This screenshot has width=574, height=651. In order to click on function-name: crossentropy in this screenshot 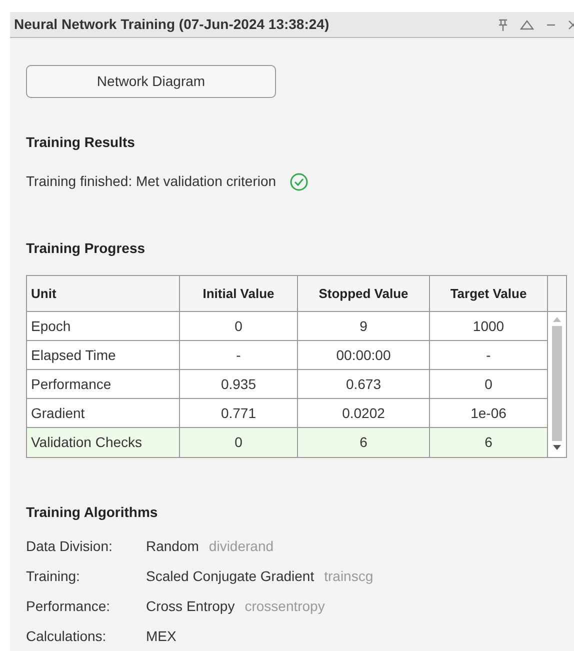, I will do `click(284, 606)`.